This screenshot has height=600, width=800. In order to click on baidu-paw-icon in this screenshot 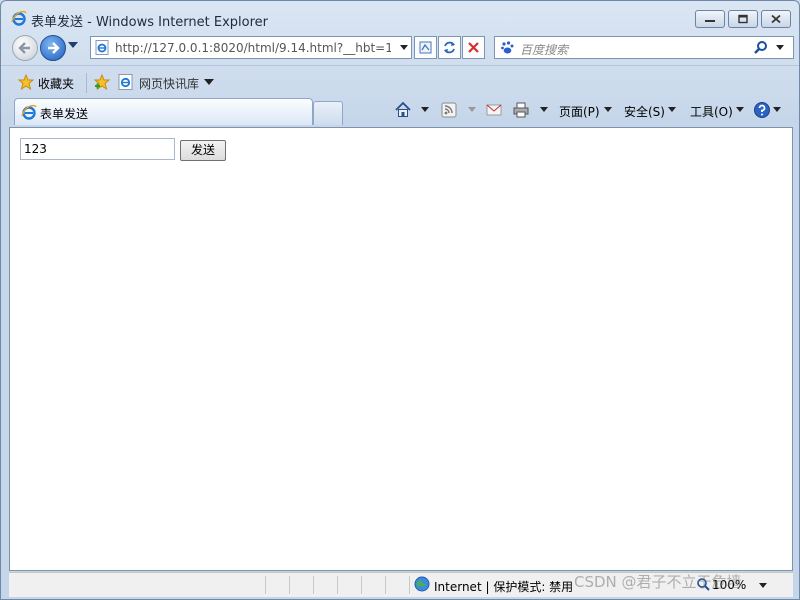, I will do `click(507, 47)`.